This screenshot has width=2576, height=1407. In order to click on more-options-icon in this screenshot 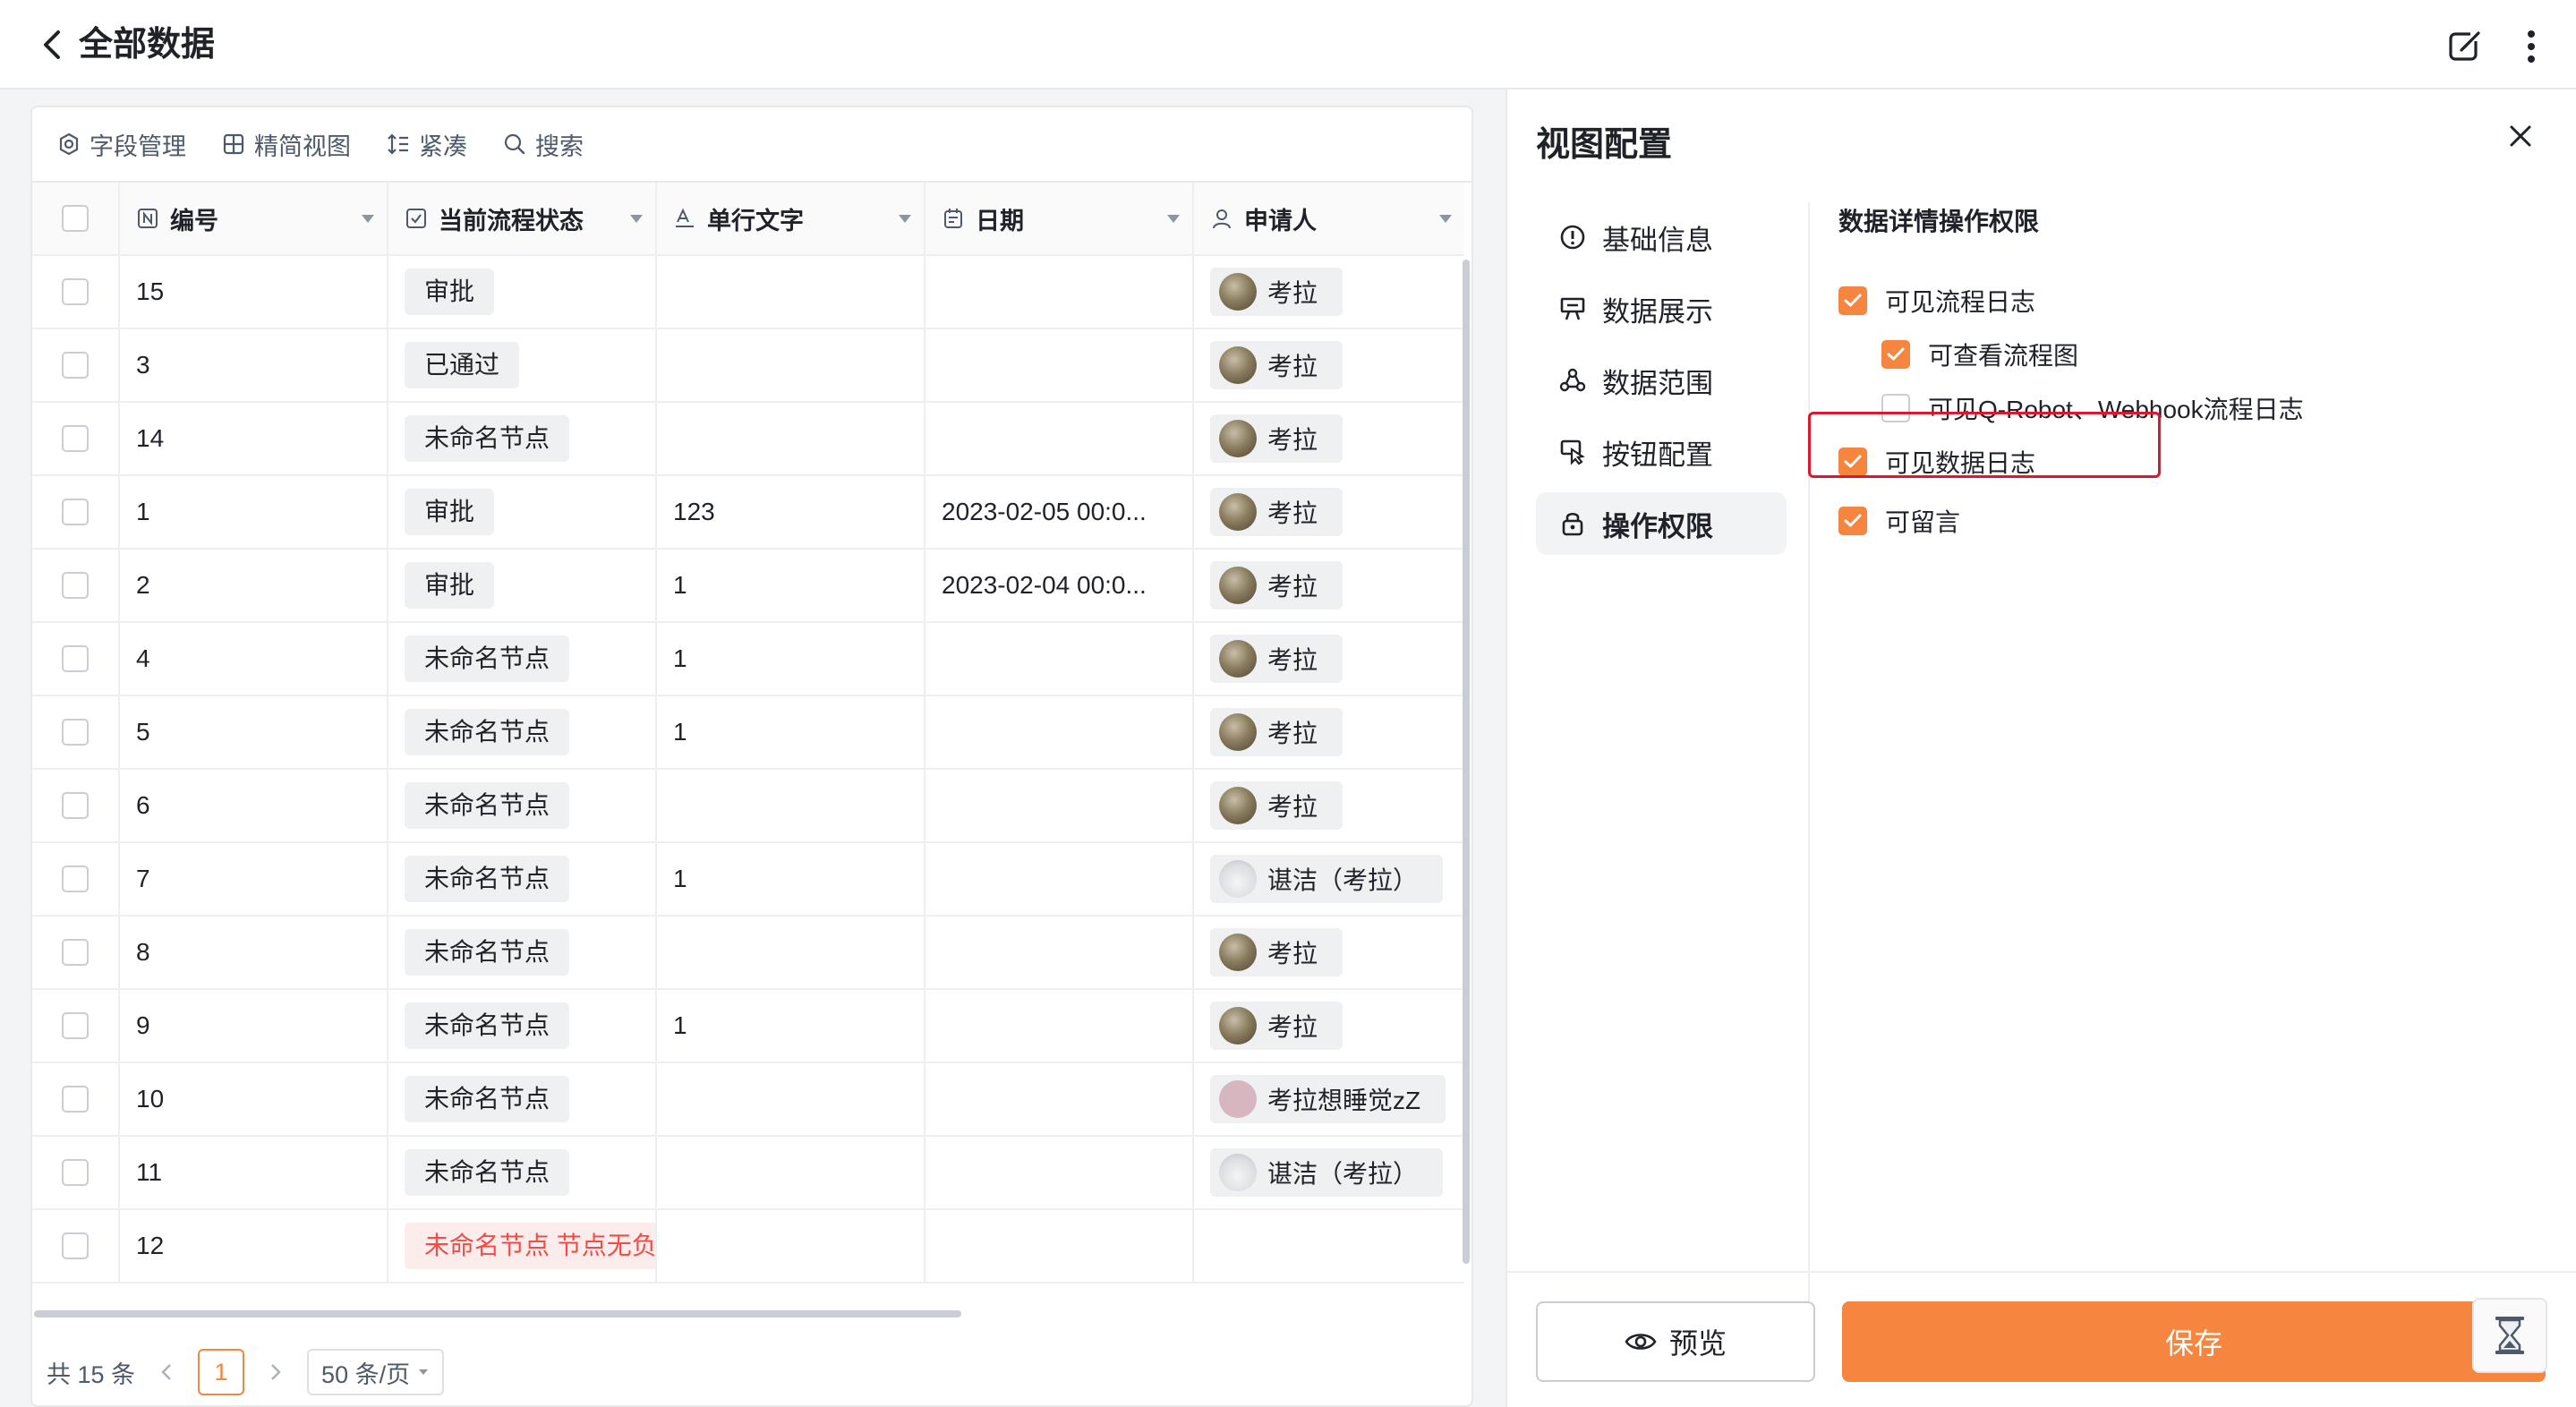, I will do `click(2531, 46)`.